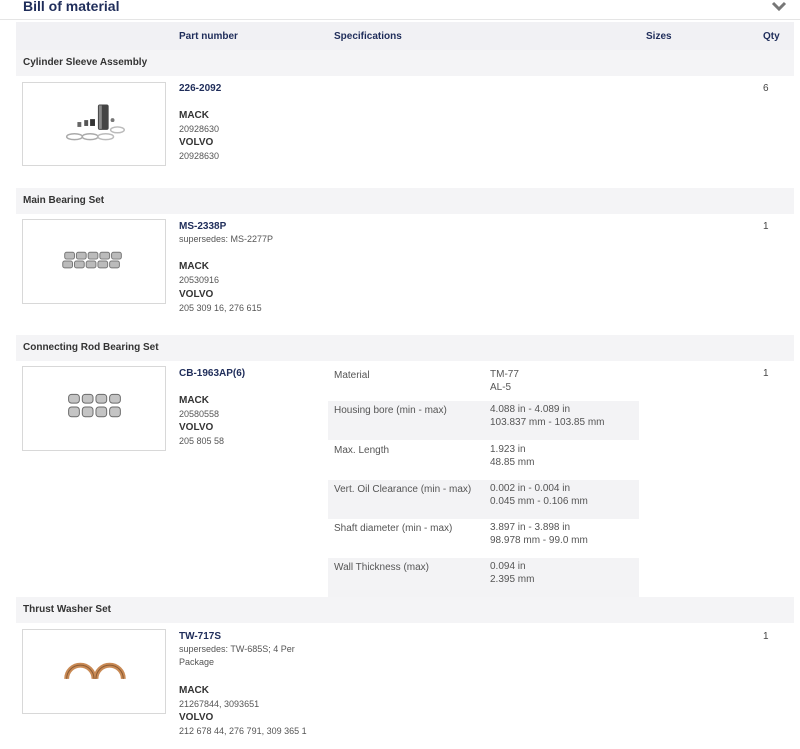 Image resolution: width=800 pixels, height=749 pixels. I want to click on qty-value: 6, so click(766, 88).